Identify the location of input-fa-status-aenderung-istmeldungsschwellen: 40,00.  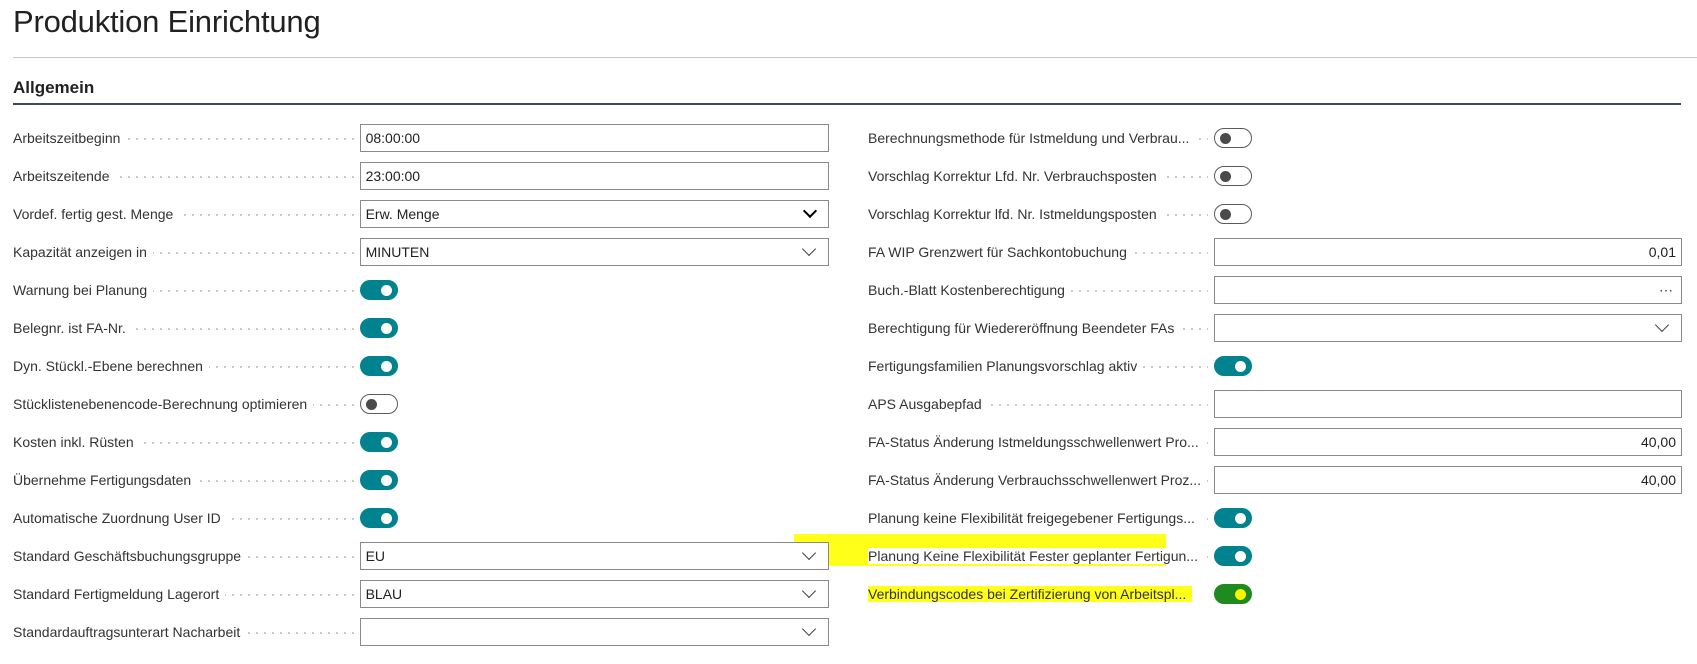
(1448, 442).